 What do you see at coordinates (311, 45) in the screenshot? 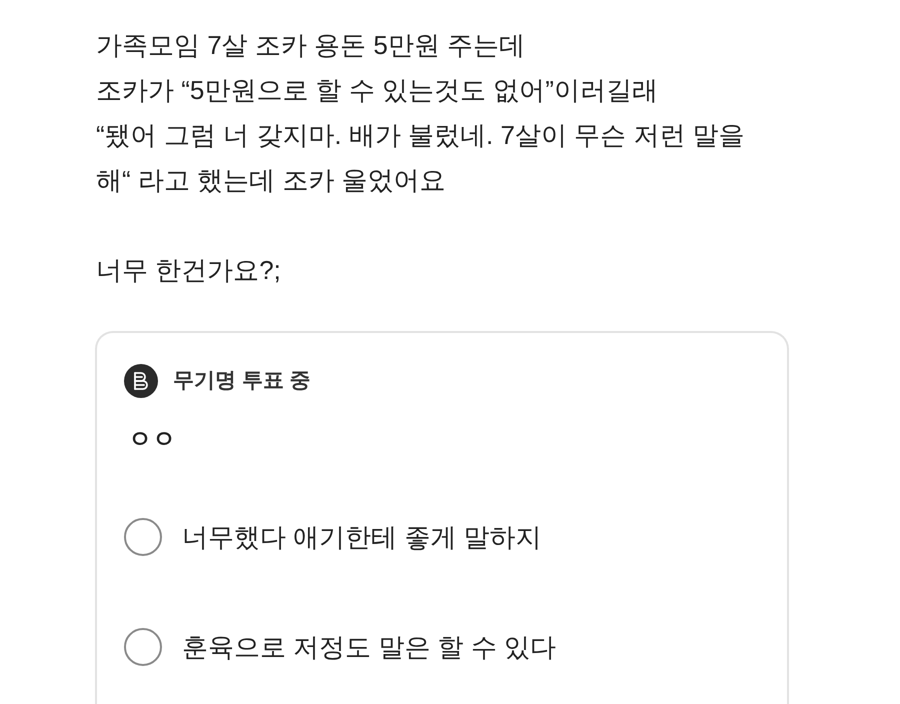
I see `post-text-line: 가족모임 7살 조카 용돈 5만원 주는데` at bounding box center [311, 45].